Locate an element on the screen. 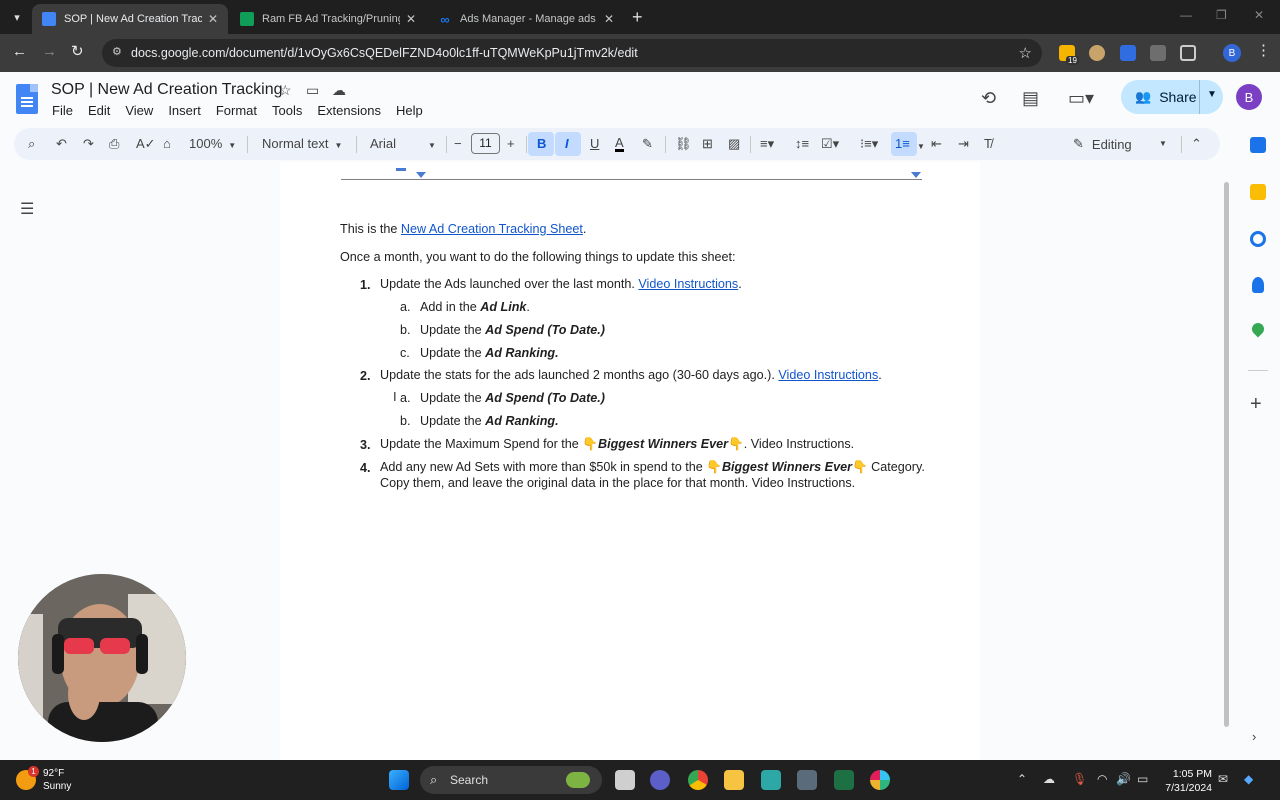 This screenshot has width=1280, height=800. copilot-icon: ◆ is located at coordinates (1248, 779).